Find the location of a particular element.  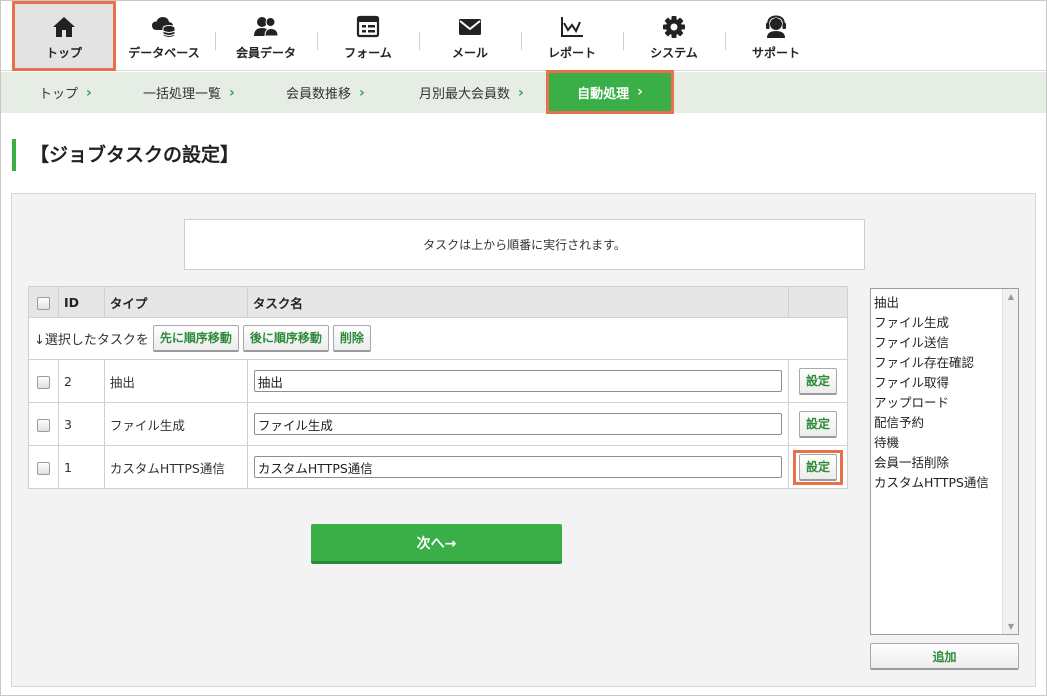

top-navigation: トップ データベース 会員データ フォーム メール レポート システム サポート is located at coordinates (523, 36).